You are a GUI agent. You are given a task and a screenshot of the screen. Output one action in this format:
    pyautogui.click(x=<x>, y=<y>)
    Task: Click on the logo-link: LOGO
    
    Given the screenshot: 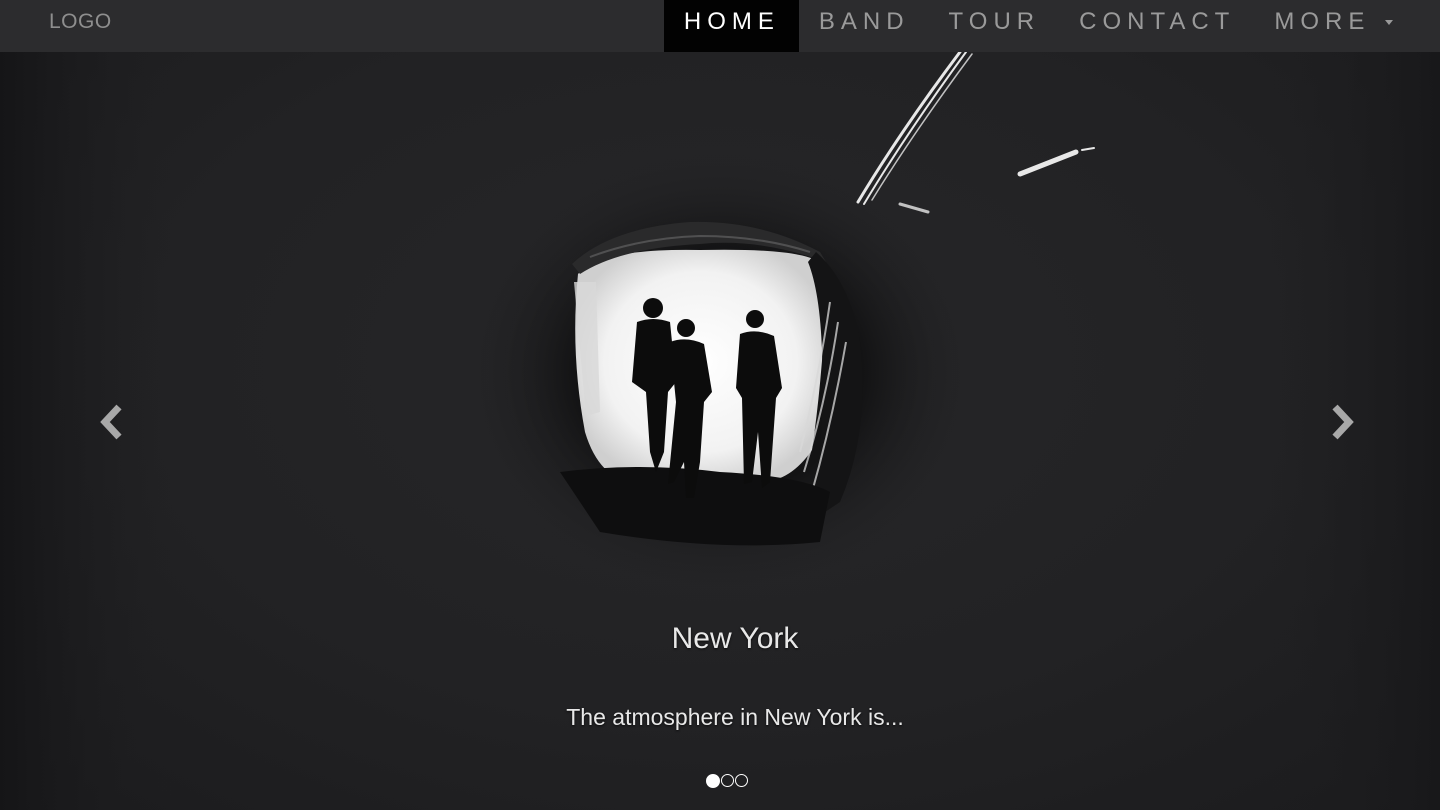 What is the action you would take?
    pyautogui.click(x=80, y=22)
    